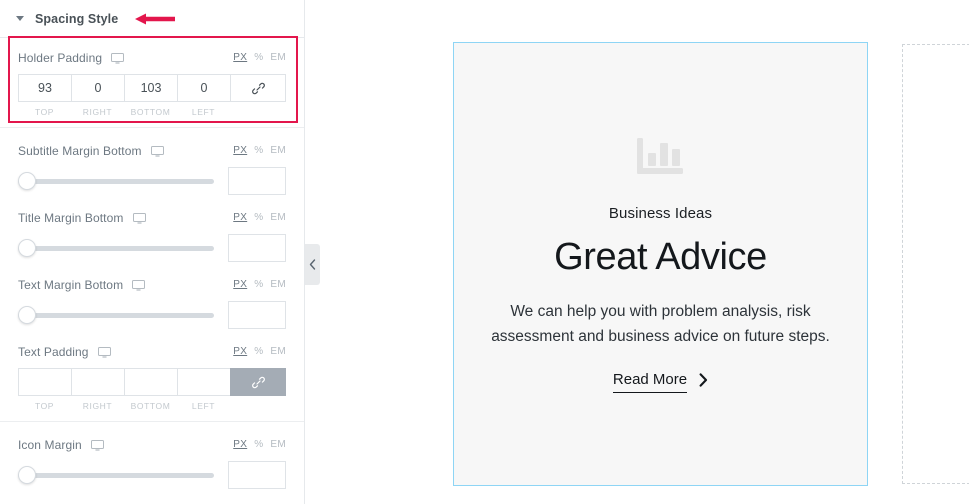 Image resolution: width=969 pixels, height=504 pixels. What do you see at coordinates (660, 257) in the screenshot?
I see `card-title: Great Advice` at bounding box center [660, 257].